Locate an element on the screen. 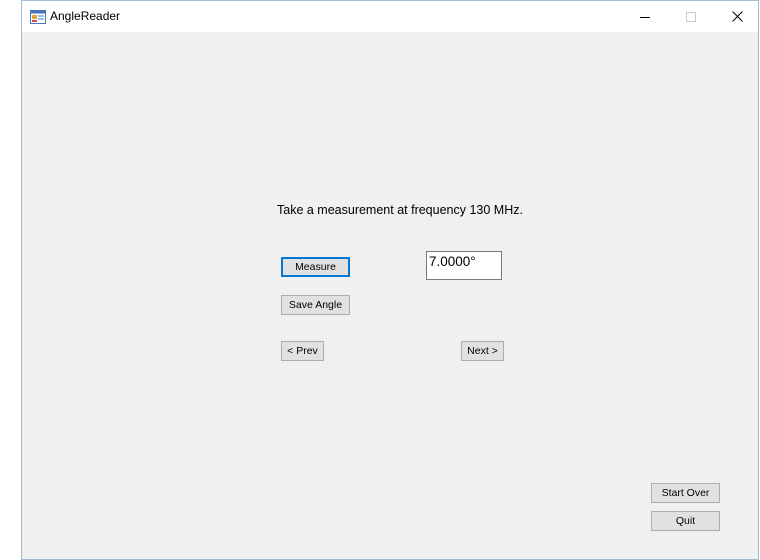 The image size is (760, 560). maximize-button is located at coordinates (691, 16).